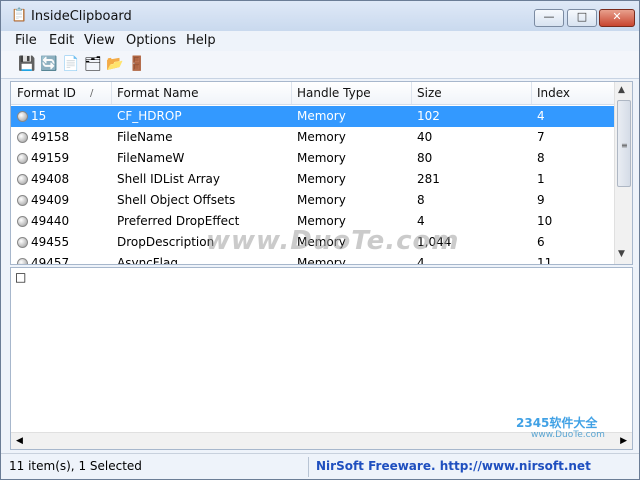 This screenshot has height=480, width=640. What do you see at coordinates (115, 64) in the screenshot?
I see `open-icon: 📂` at bounding box center [115, 64].